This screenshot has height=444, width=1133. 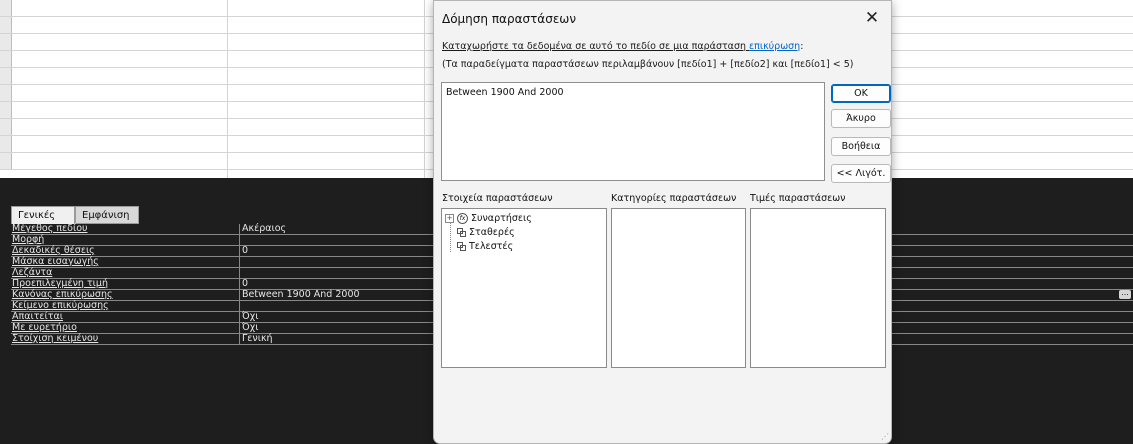 I want to click on property-label: Μάσκα εισαγωγής, so click(x=55, y=261).